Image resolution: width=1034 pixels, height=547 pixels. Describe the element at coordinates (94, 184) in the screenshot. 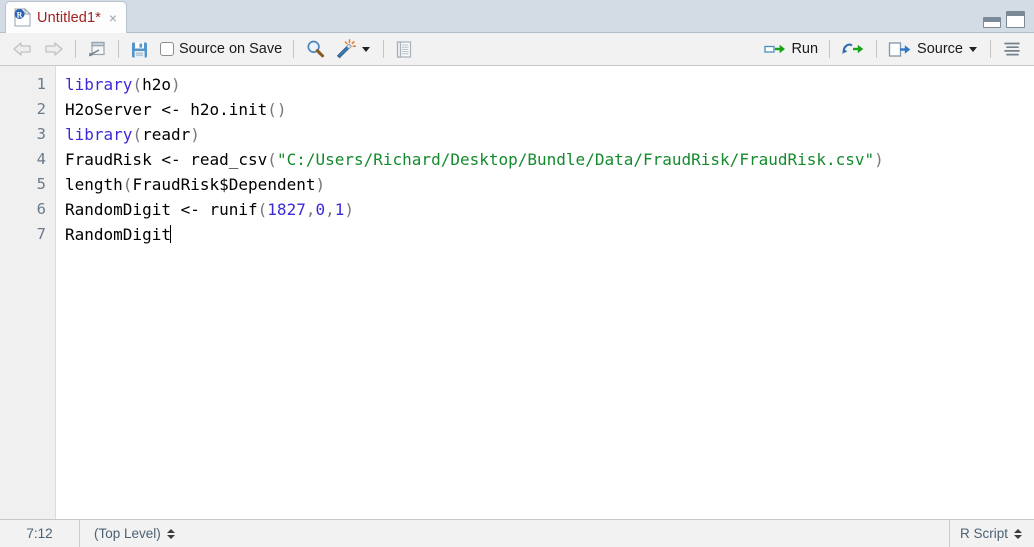

I see `code-token: length` at that location.